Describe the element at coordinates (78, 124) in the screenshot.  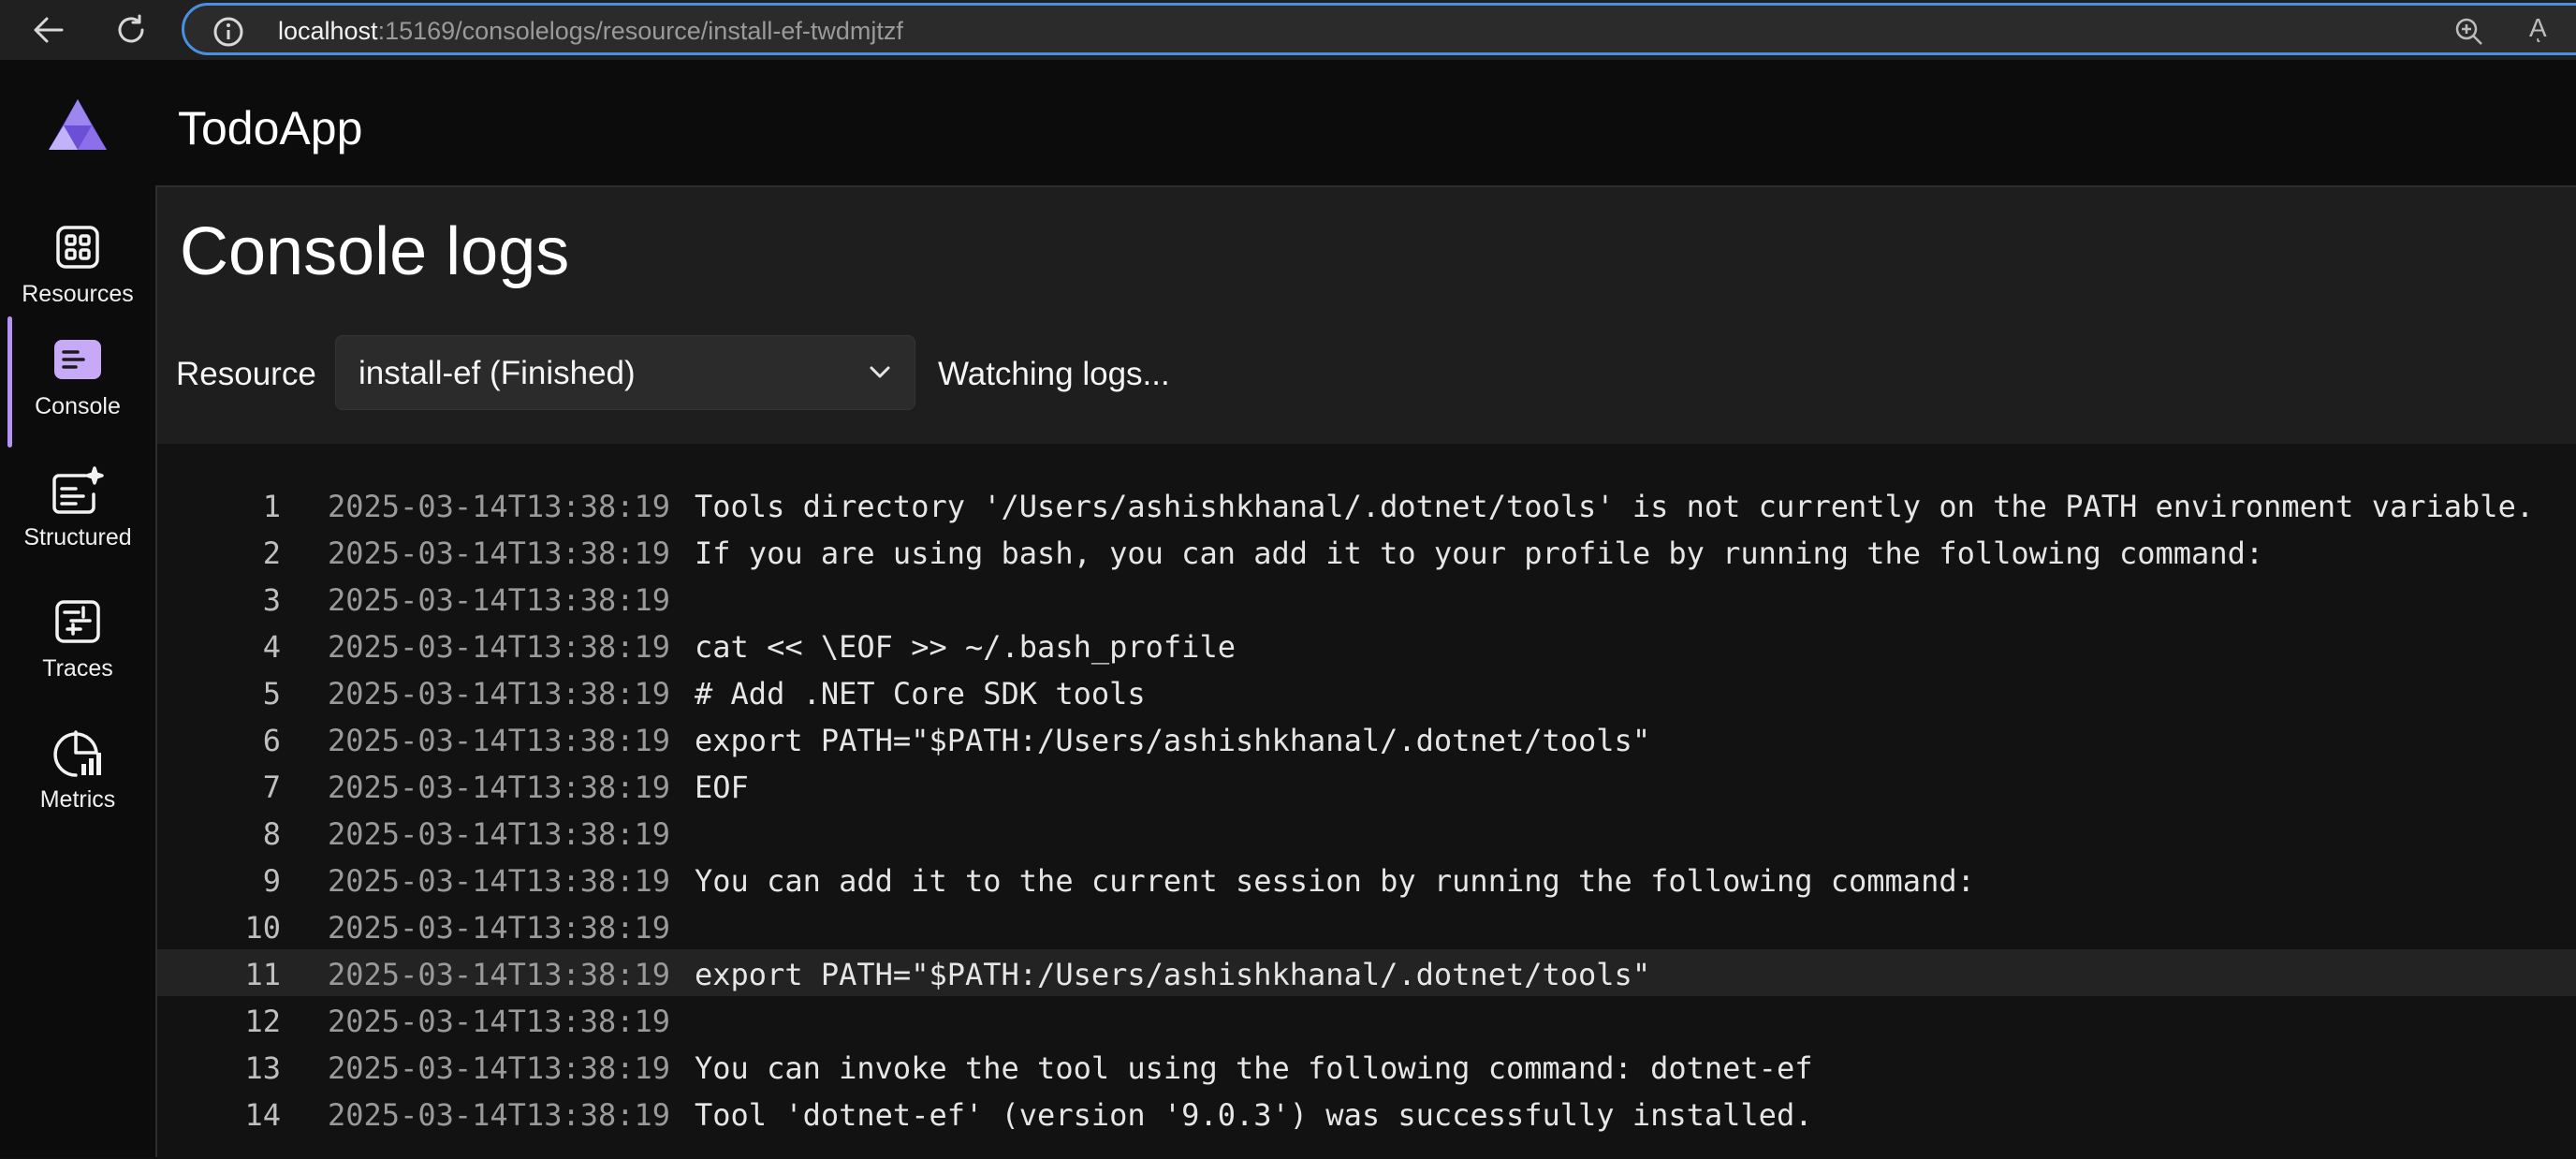
I see `app-logo-icon` at that location.